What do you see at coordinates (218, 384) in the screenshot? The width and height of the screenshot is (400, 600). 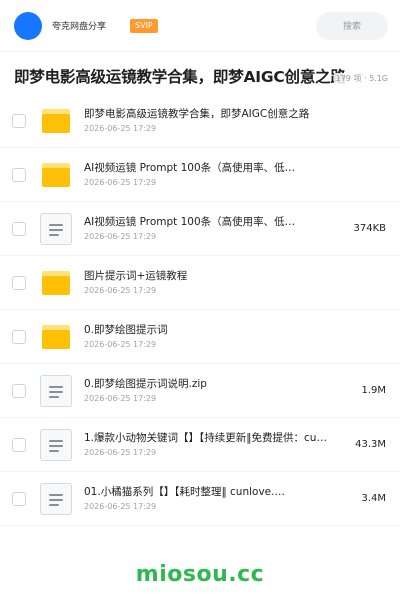 I see `file-name: 0.即梦绘图提示词说明.zip` at bounding box center [218, 384].